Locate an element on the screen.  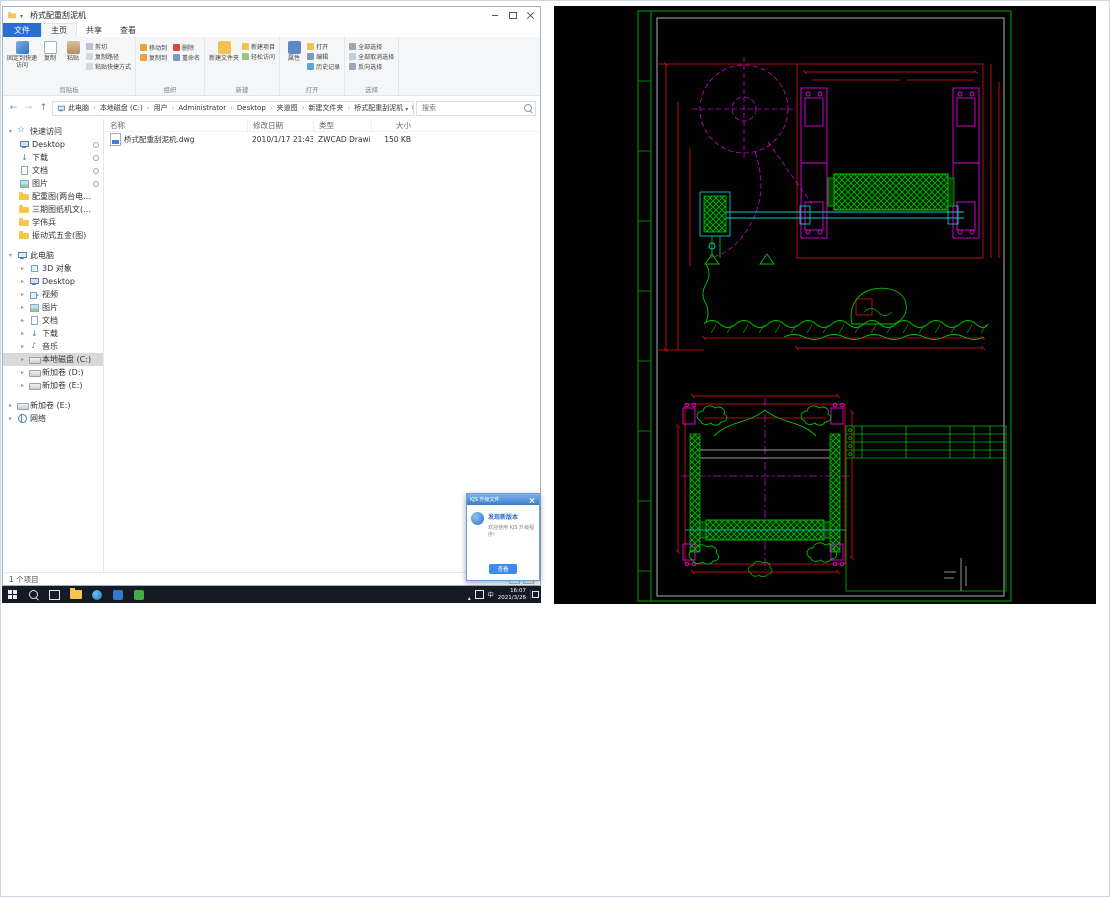
copy-path-button: 复制路径 is located at coordinates (108, 56).